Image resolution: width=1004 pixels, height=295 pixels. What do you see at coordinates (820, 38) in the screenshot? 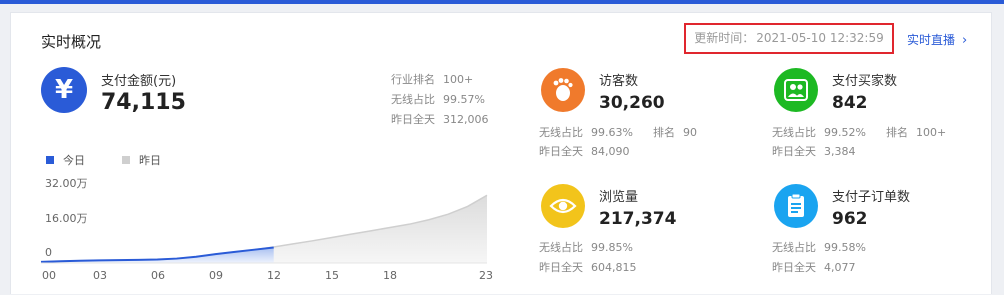
I see `update-time-value: 2021-05-10 12:32:59` at bounding box center [820, 38].